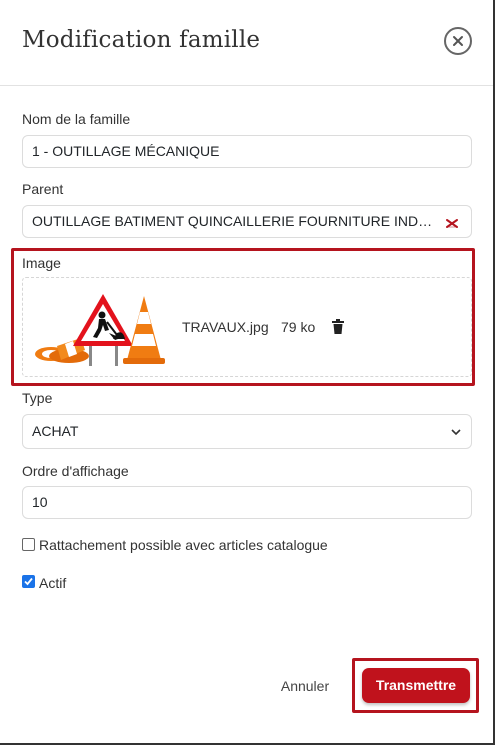 The height and width of the screenshot is (745, 495). What do you see at coordinates (416, 685) in the screenshot?
I see `submit-button: Transmettre` at bounding box center [416, 685].